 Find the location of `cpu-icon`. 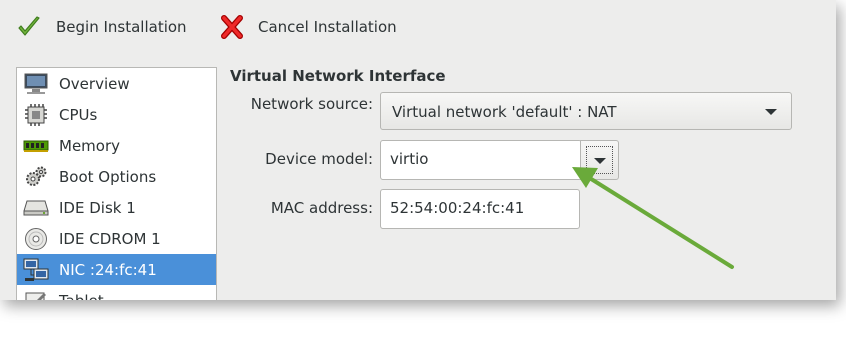

cpu-icon is located at coordinates (36, 115).